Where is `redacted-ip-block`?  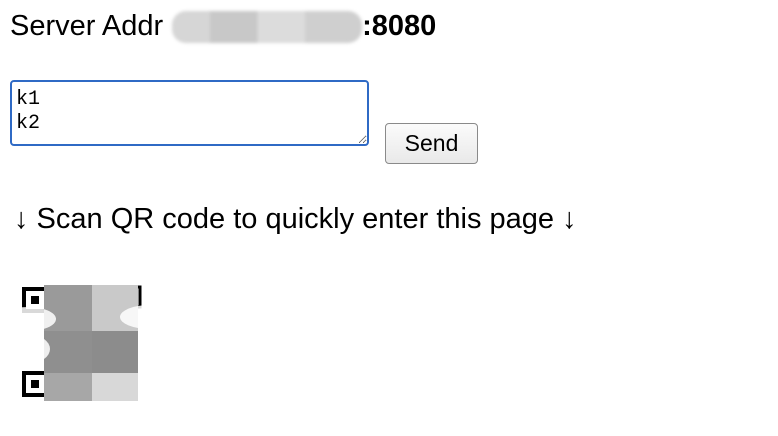
redacted-ip-block is located at coordinates (267, 27).